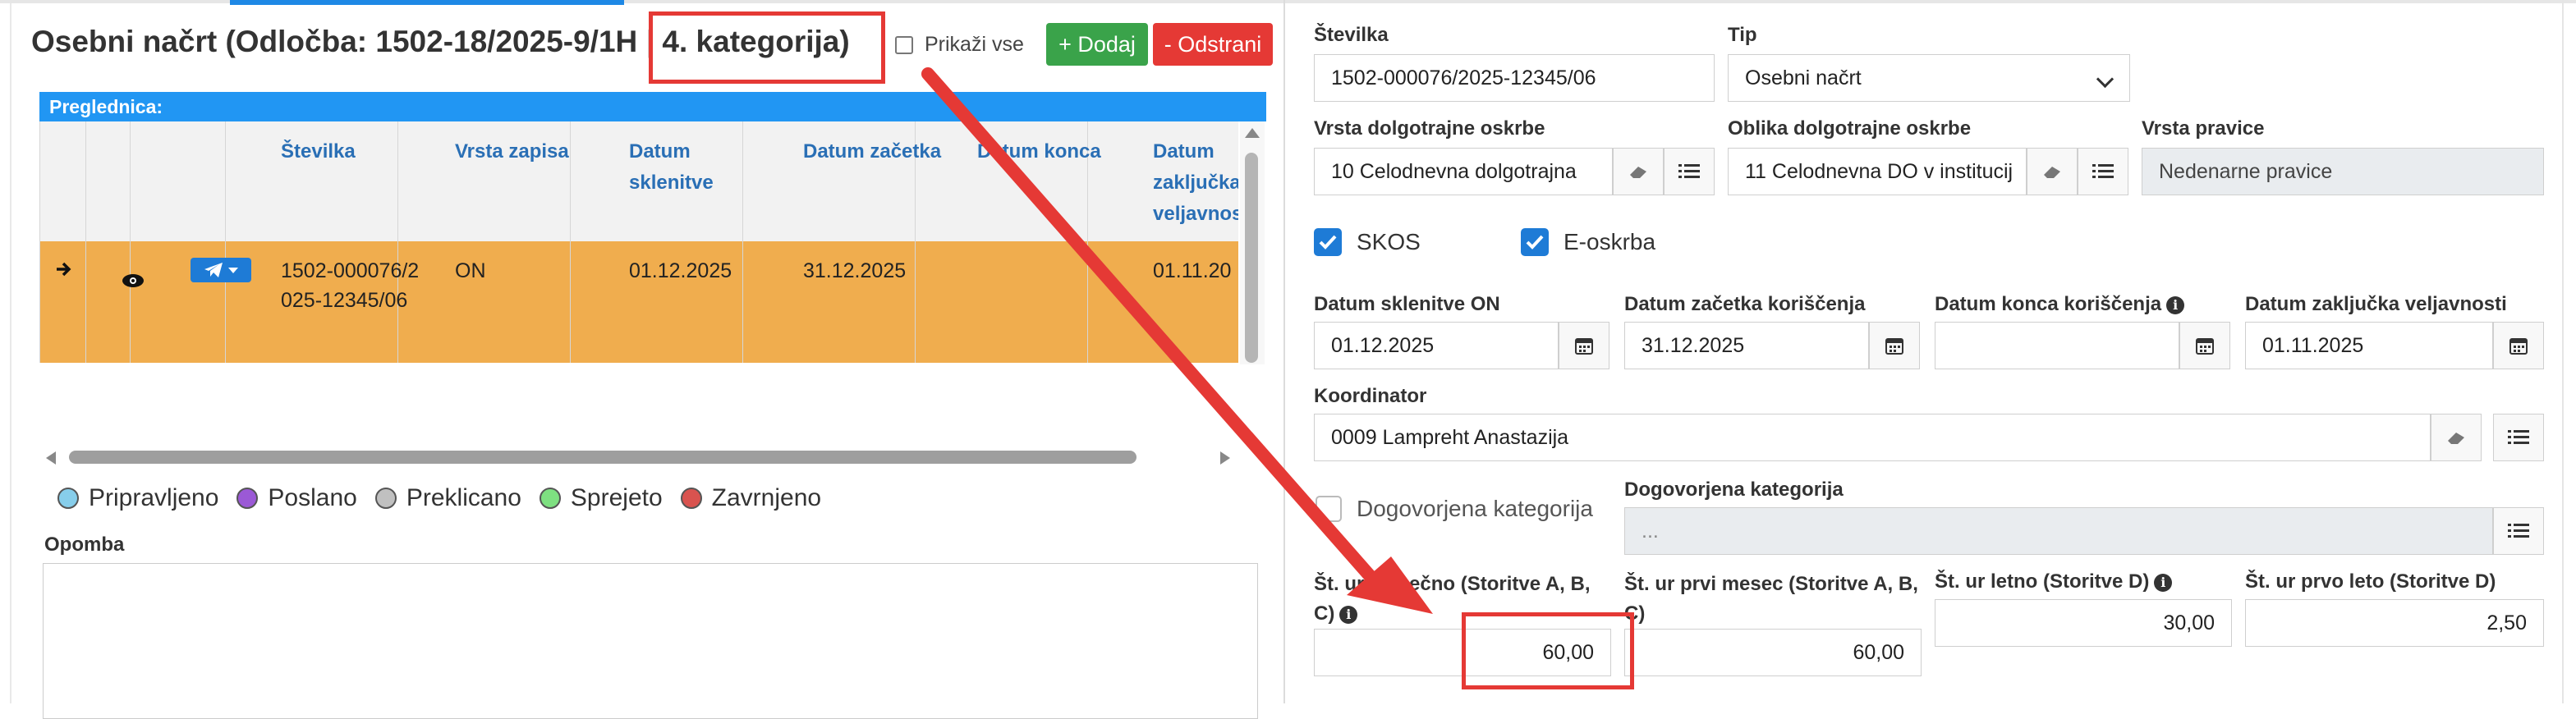  What do you see at coordinates (1803, 77) in the screenshot?
I see `tip-selected-value: Osebni načrt` at bounding box center [1803, 77].